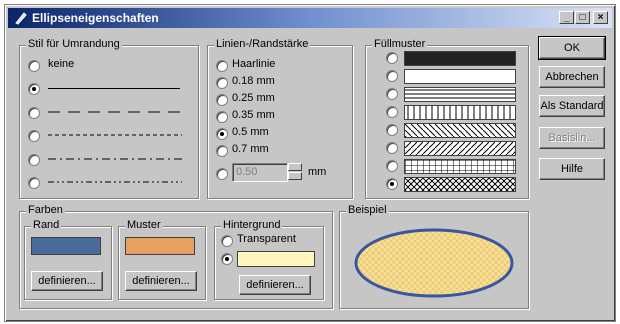 The width and height of the screenshot is (620, 324). Describe the element at coordinates (144, 225) in the screenshot. I see `pattern-color-title: Muster` at that location.